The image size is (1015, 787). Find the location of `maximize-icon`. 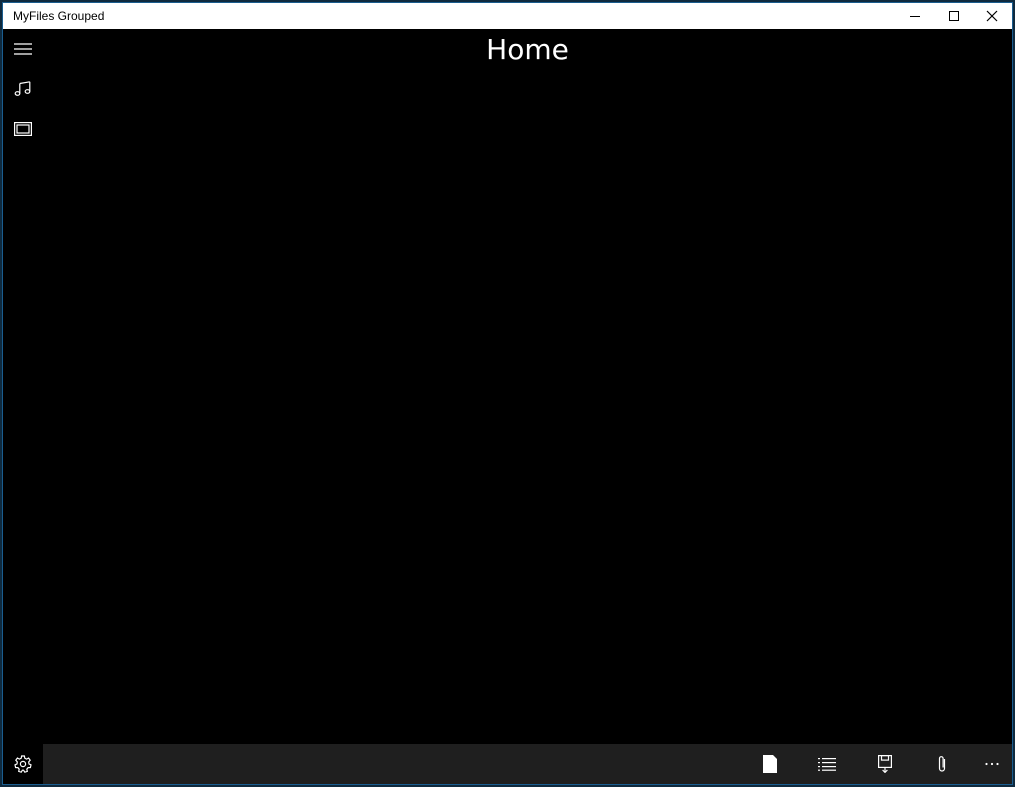

maximize-icon is located at coordinates (954, 16).